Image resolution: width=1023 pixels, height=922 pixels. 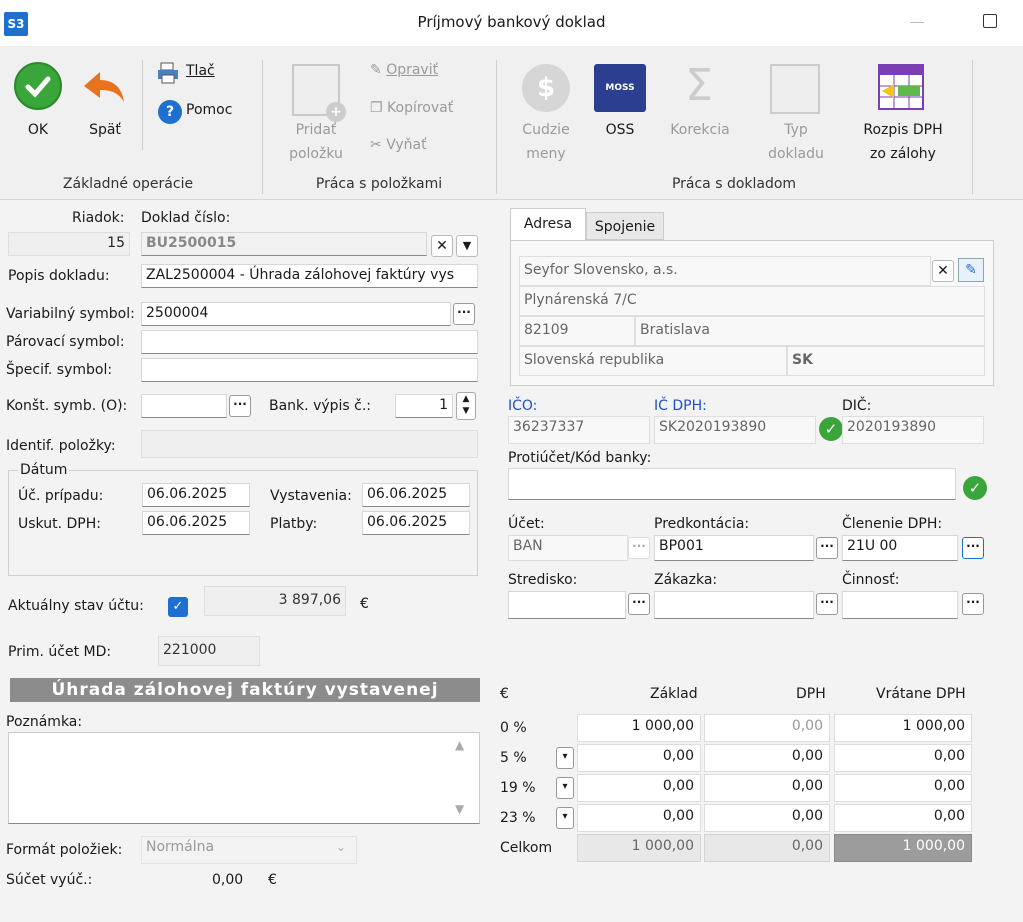 What do you see at coordinates (546, 142) in the screenshot?
I see `foreign-currency-button: Cudzie meny` at bounding box center [546, 142].